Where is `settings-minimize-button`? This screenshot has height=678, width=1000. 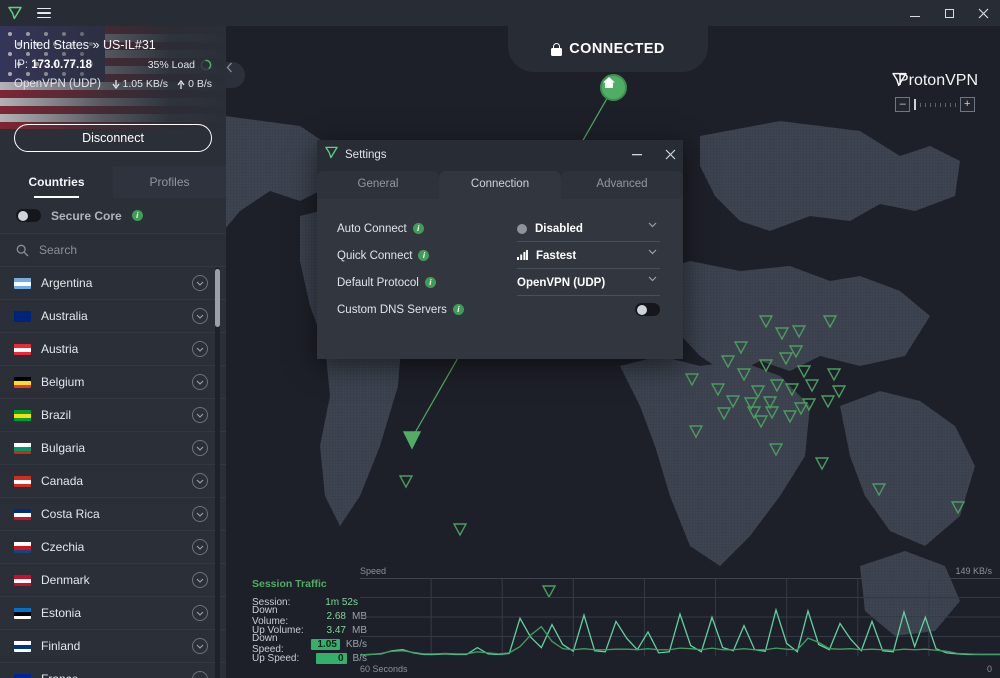
settings-minimize-button is located at coordinates (637, 154).